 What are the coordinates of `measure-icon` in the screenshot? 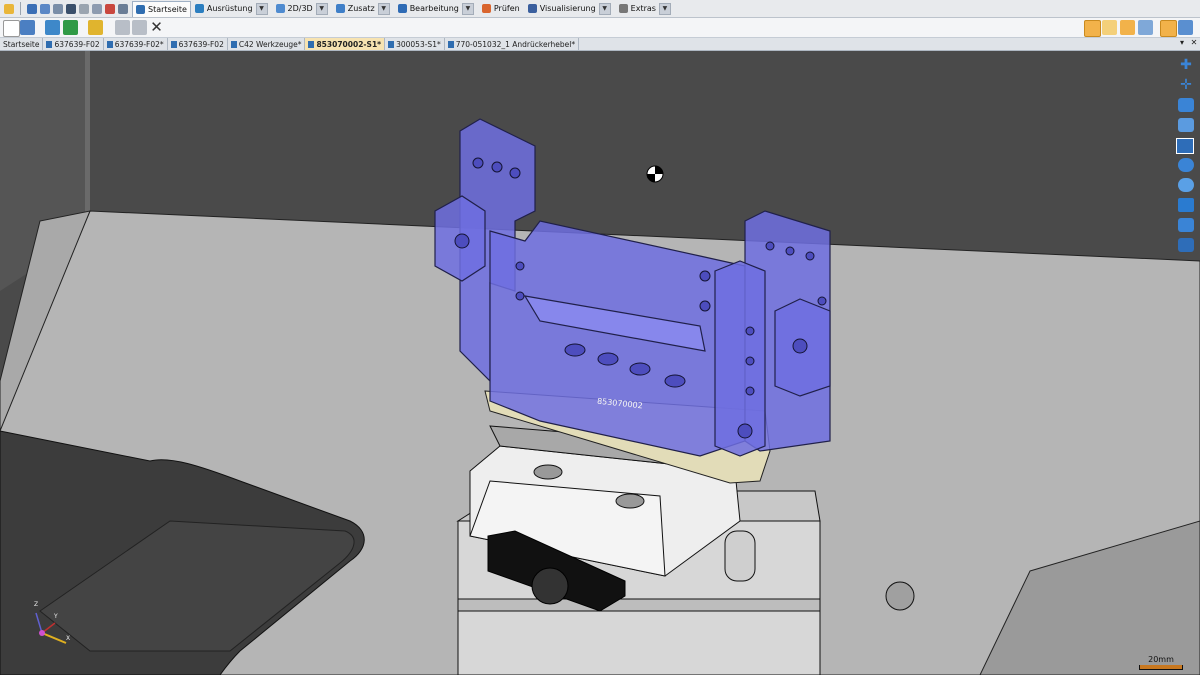 It's located at (1186, 105).